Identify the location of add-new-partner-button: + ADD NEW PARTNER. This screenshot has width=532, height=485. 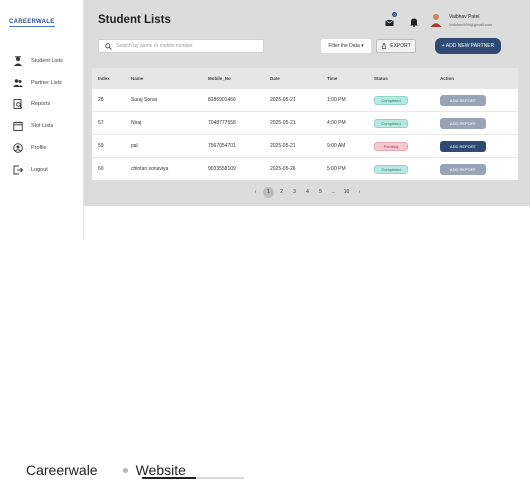
(468, 46).